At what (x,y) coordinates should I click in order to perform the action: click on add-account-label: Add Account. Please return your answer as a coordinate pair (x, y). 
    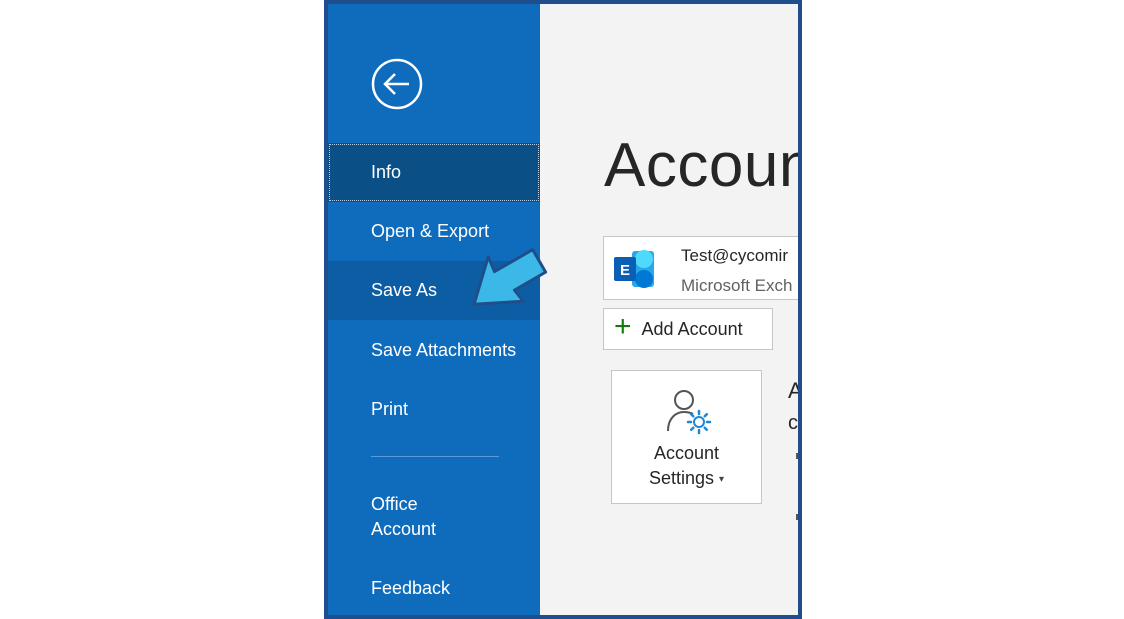
    Looking at the image, I should click on (692, 328).